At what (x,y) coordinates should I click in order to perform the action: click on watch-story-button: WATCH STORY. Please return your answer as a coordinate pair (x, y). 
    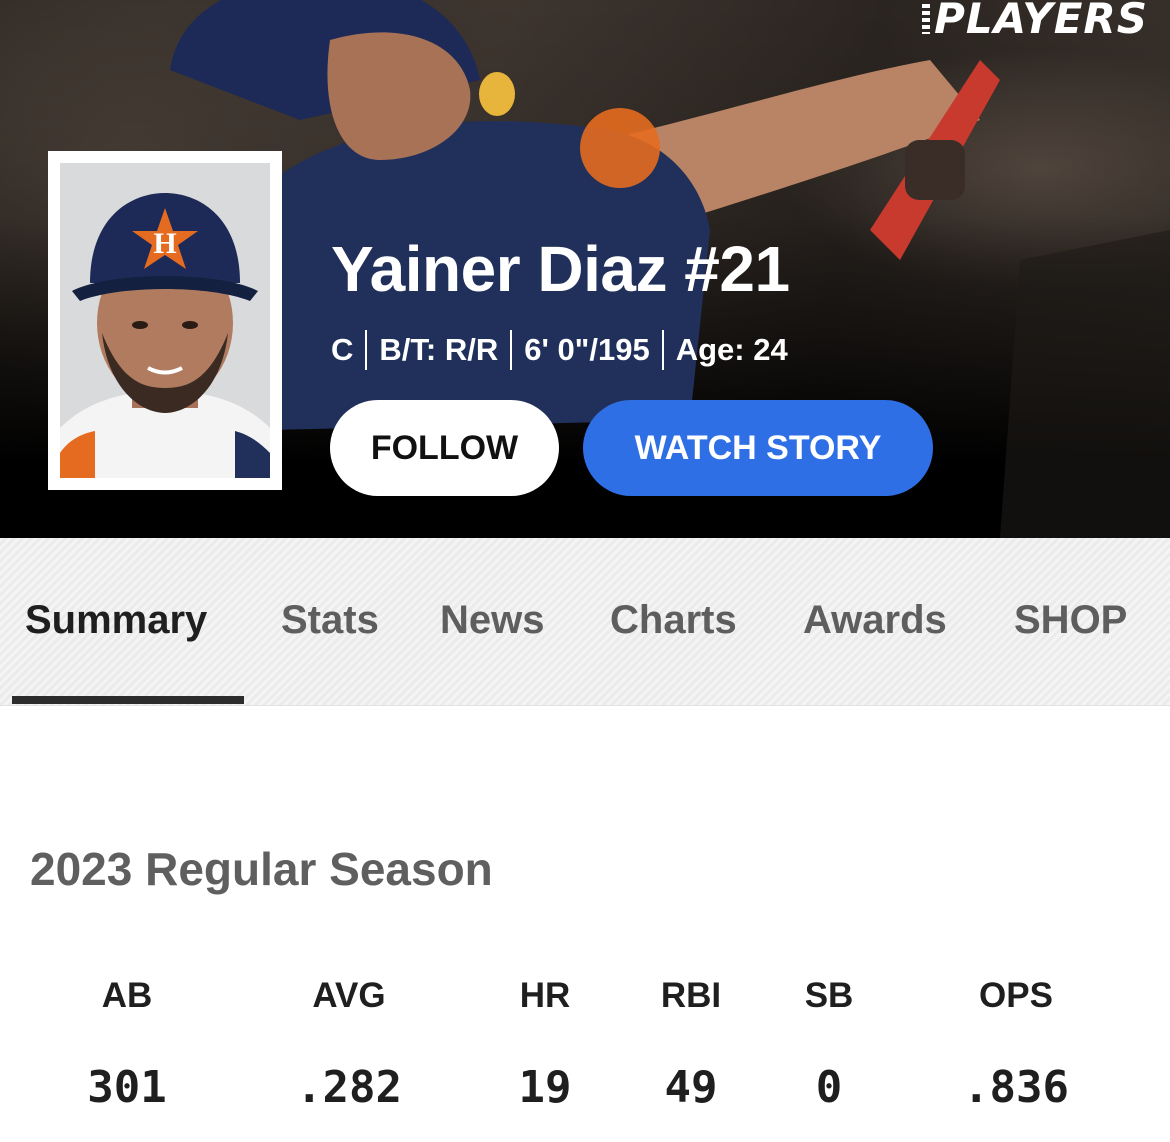
    Looking at the image, I should click on (758, 448).